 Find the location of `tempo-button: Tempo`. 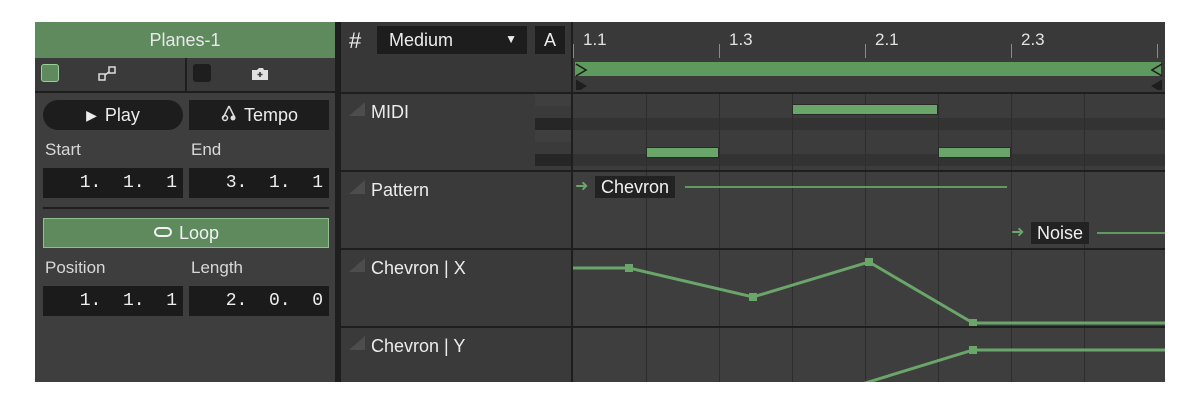

tempo-button: Tempo is located at coordinates (259, 115).